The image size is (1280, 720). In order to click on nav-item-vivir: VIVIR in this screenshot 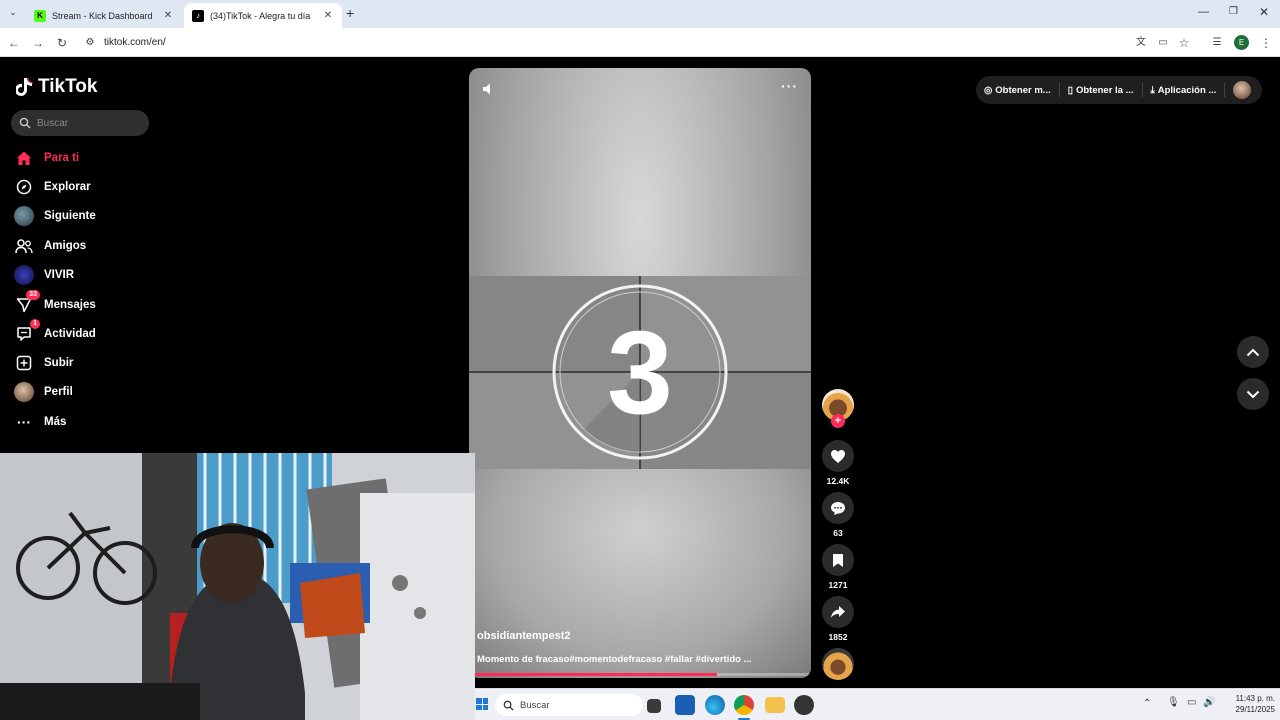, I will do `click(44, 275)`.